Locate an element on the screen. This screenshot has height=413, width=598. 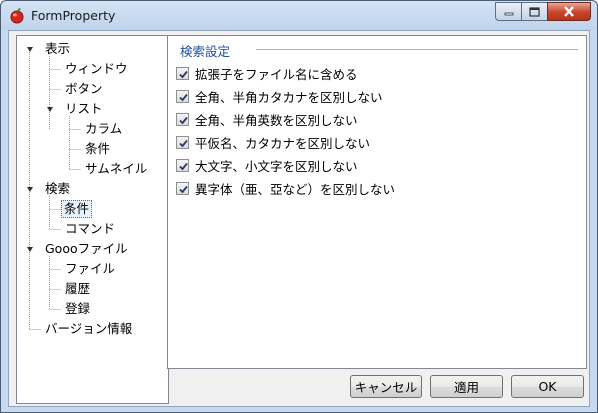
tree-item-window: ウィンドウ is located at coordinates (96, 69).